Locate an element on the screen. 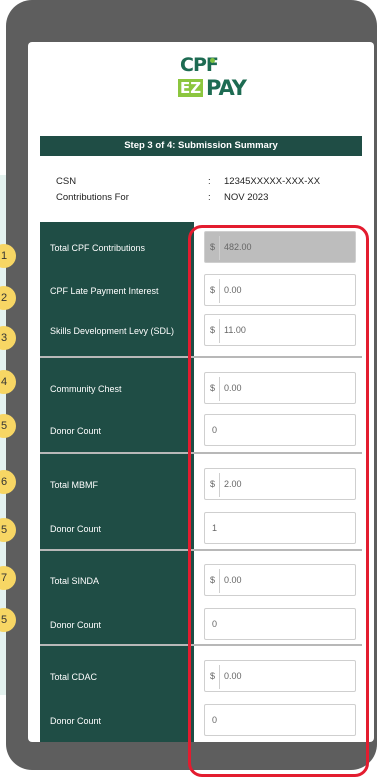 The image size is (383, 778). logo-pay-text: PAY is located at coordinates (226, 88).